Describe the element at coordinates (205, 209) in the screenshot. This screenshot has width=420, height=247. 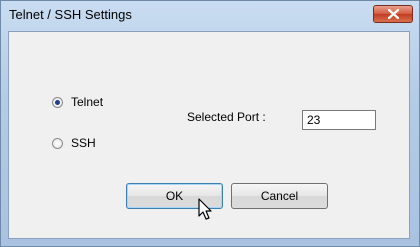
I see `mouse-pointer-icon` at that location.